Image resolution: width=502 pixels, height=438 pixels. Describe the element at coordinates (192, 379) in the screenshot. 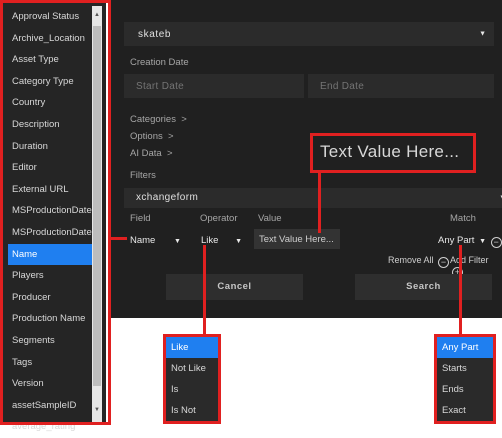

I see `operator-callout-frame` at that location.